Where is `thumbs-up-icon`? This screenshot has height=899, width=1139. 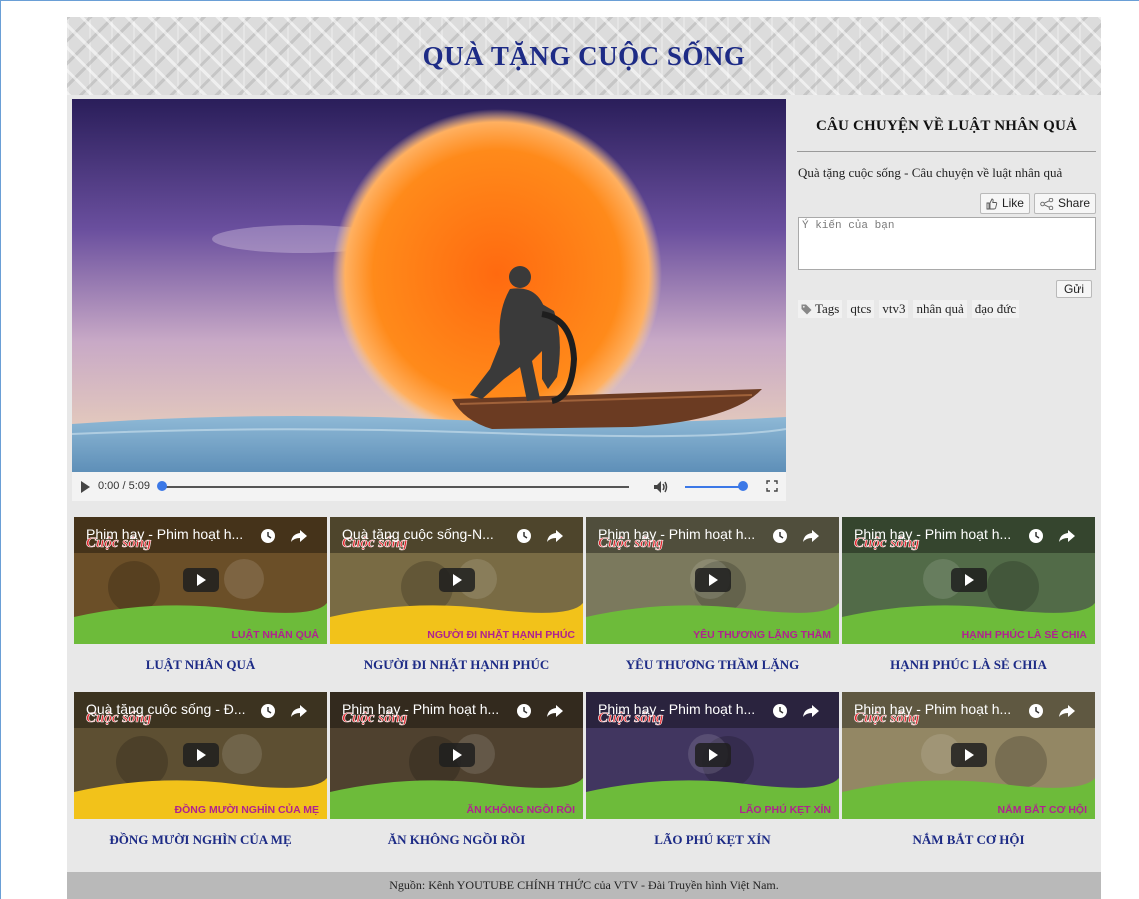 thumbs-up-icon is located at coordinates (992, 203).